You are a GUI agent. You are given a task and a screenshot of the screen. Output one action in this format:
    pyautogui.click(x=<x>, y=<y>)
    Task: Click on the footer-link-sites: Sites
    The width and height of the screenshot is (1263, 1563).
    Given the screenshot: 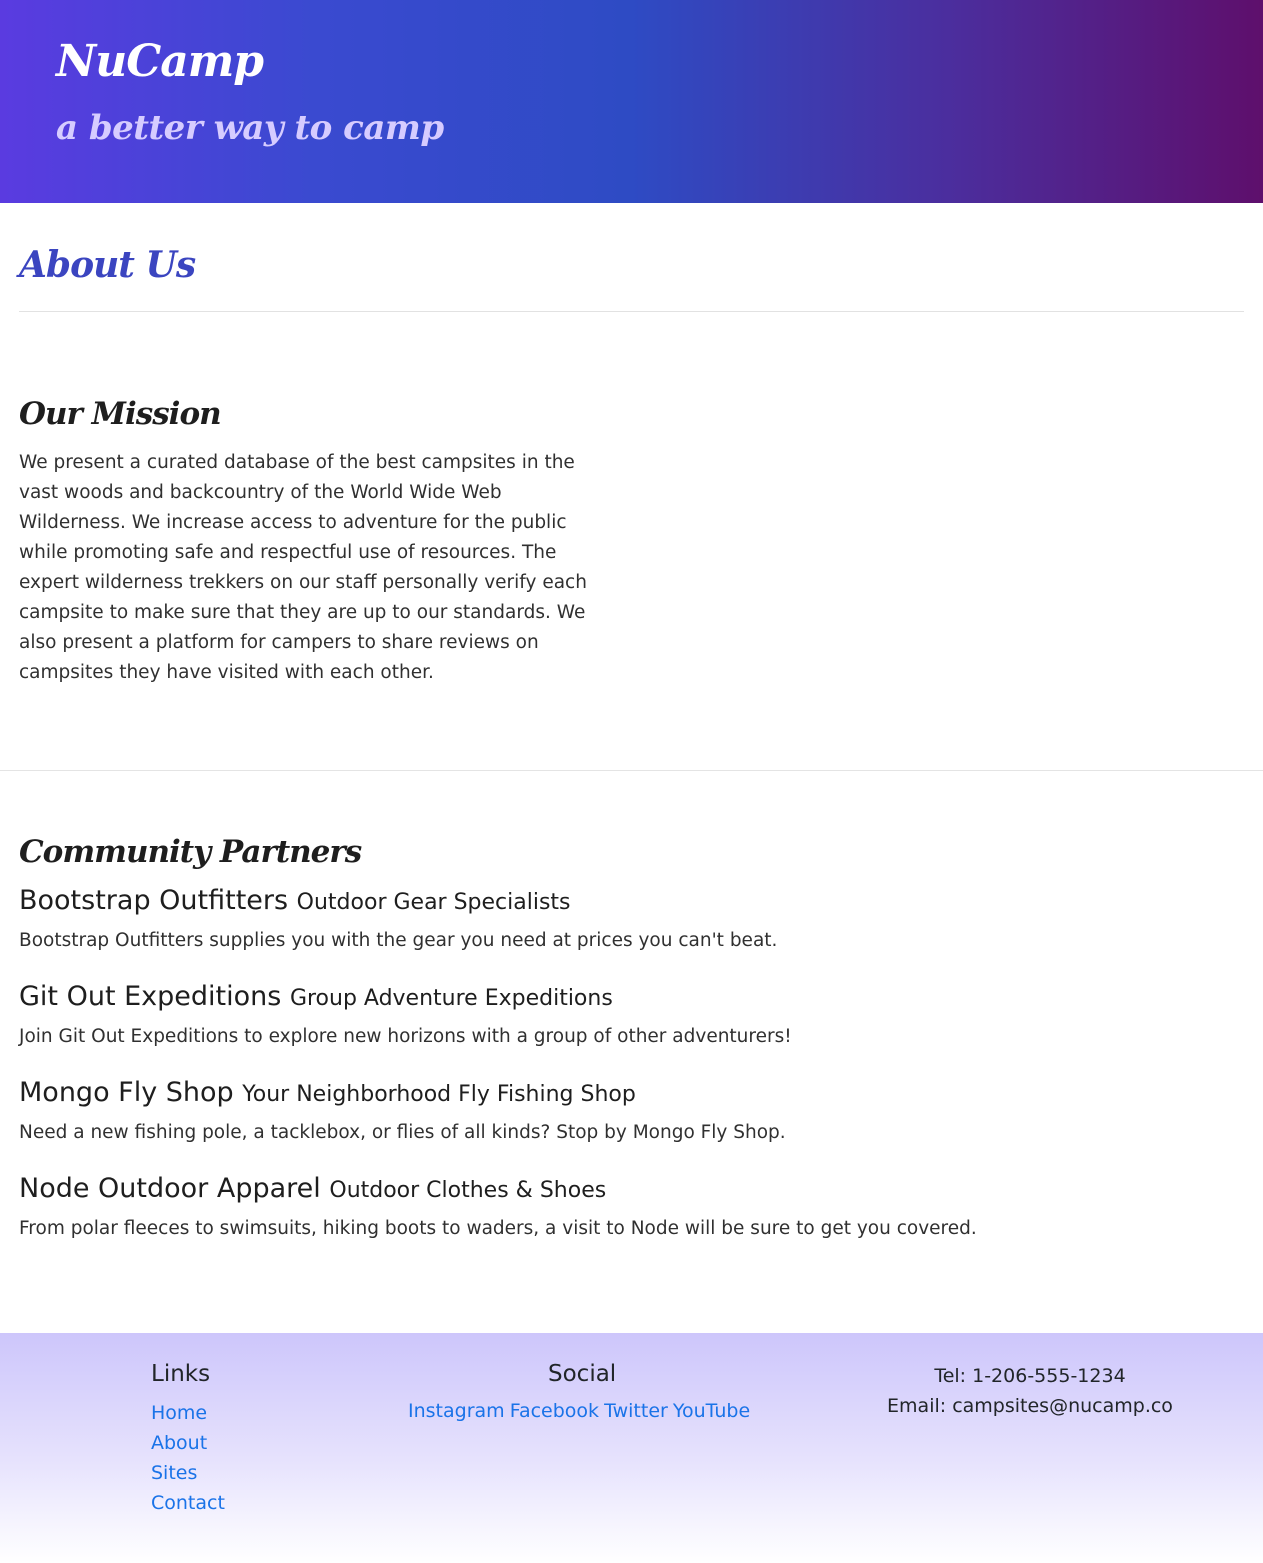 What is the action you would take?
    pyautogui.click(x=174, y=1473)
    